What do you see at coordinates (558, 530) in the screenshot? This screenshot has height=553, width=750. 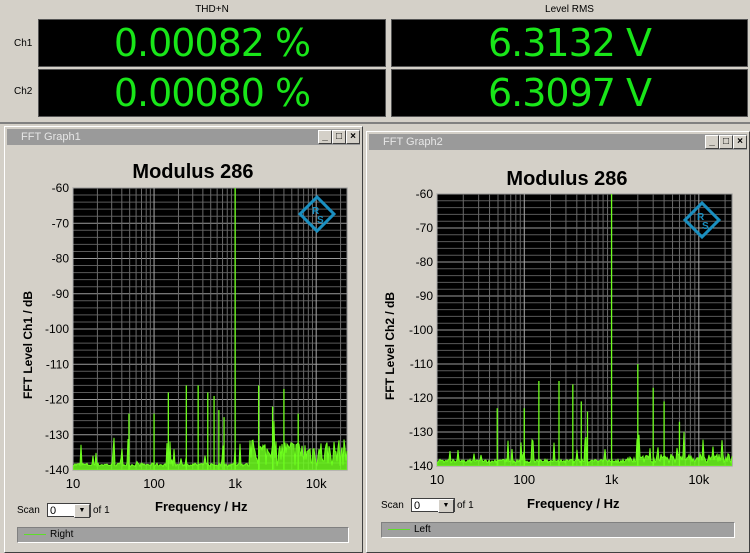 I see `legend: Left` at bounding box center [558, 530].